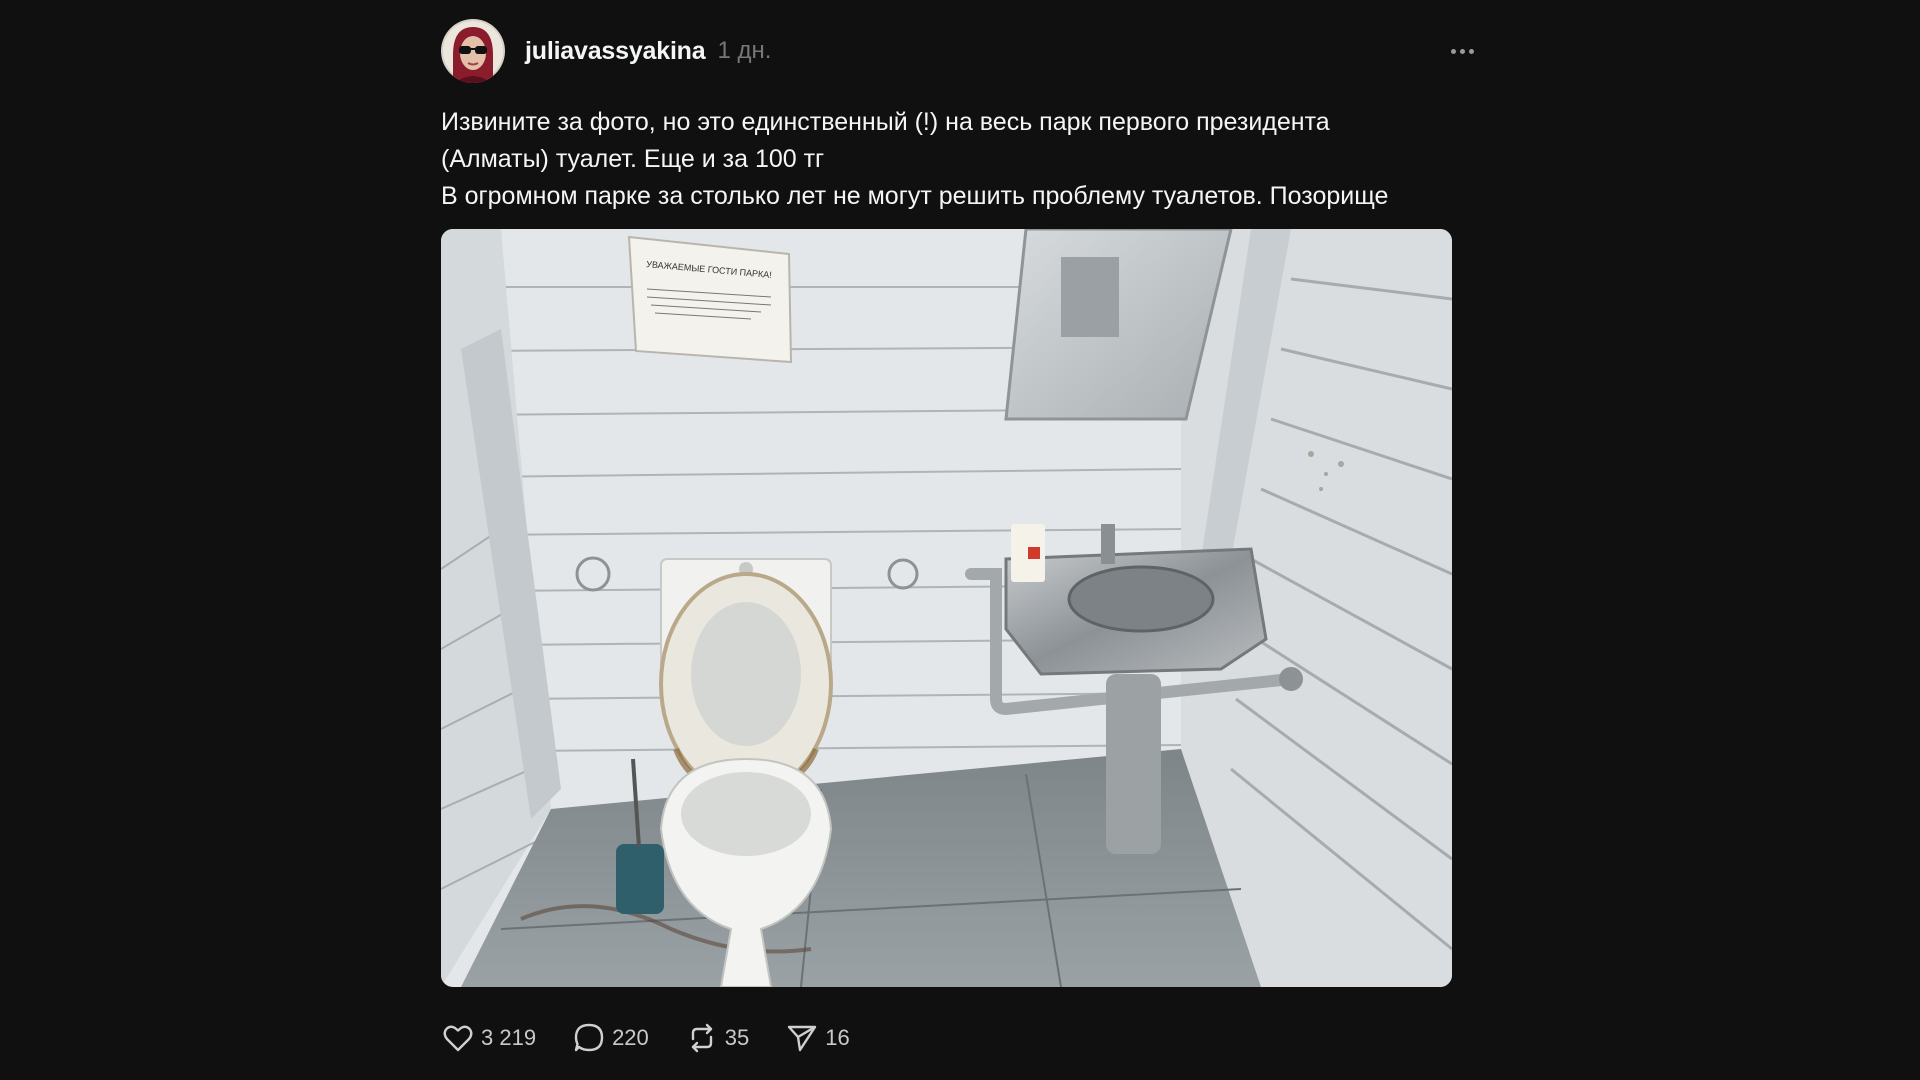 This screenshot has width=1920, height=1080. What do you see at coordinates (717, 1038) in the screenshot?
I see `repost-button: 35` at bounding box center [717, 1038].